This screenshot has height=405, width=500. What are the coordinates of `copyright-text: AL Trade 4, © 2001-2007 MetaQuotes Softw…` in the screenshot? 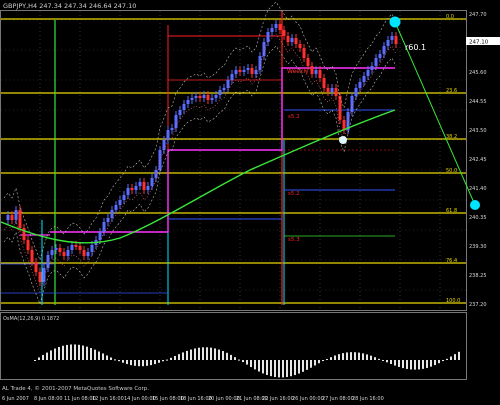 It's located at (75, 388).